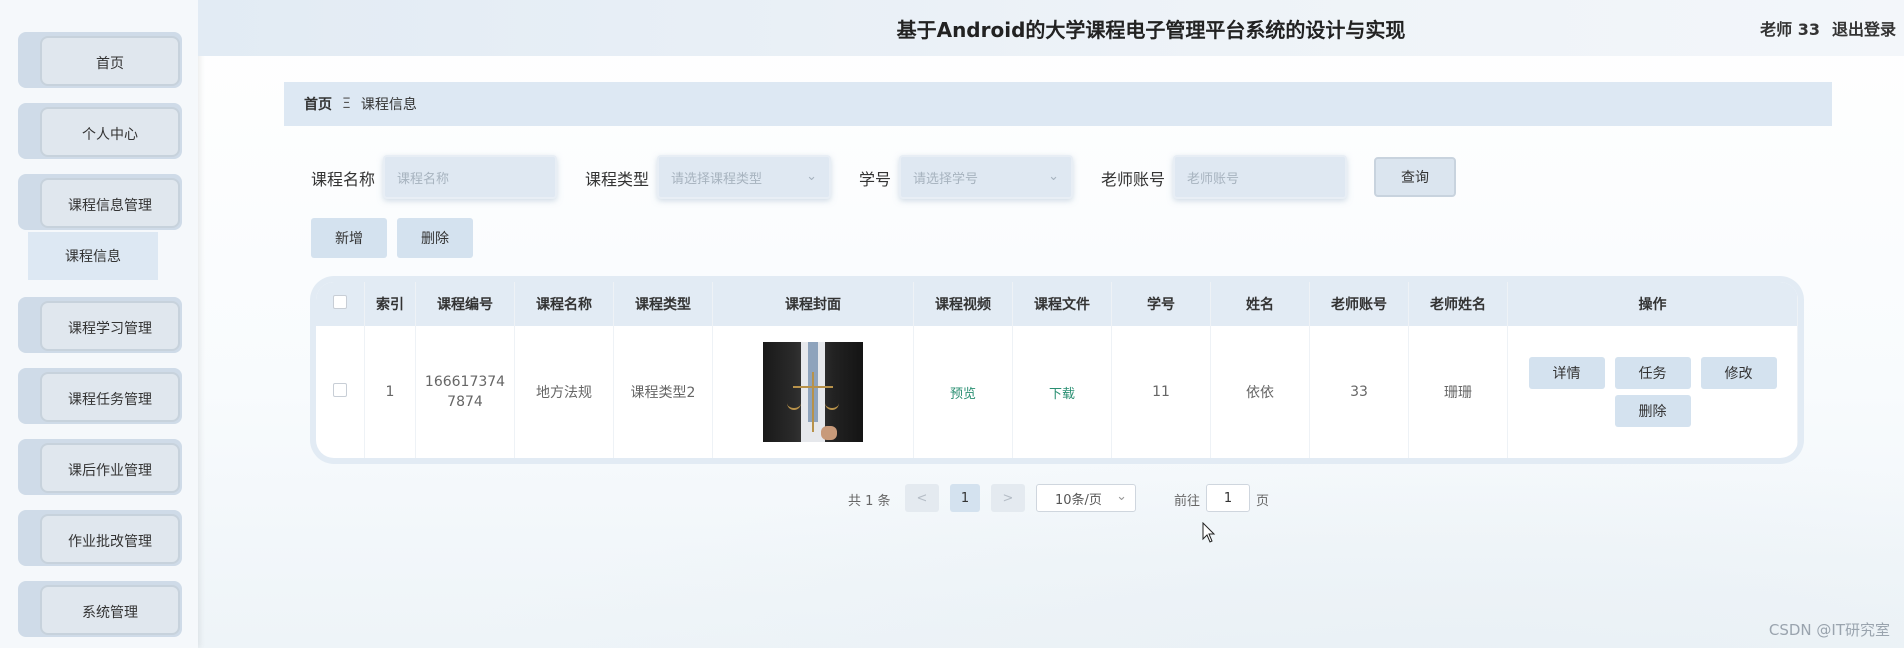 The width and height of the screenshot is (1904, 648). What do you see at coordinates (465, 392) in the screenshot?
I see `cell-course-no: 166617374 7874` at bounding box center [465, 392].